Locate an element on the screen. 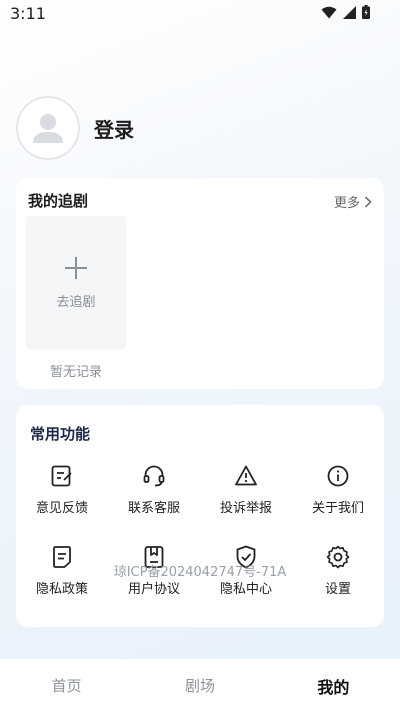  avatar is located at coordinates (48, 128).